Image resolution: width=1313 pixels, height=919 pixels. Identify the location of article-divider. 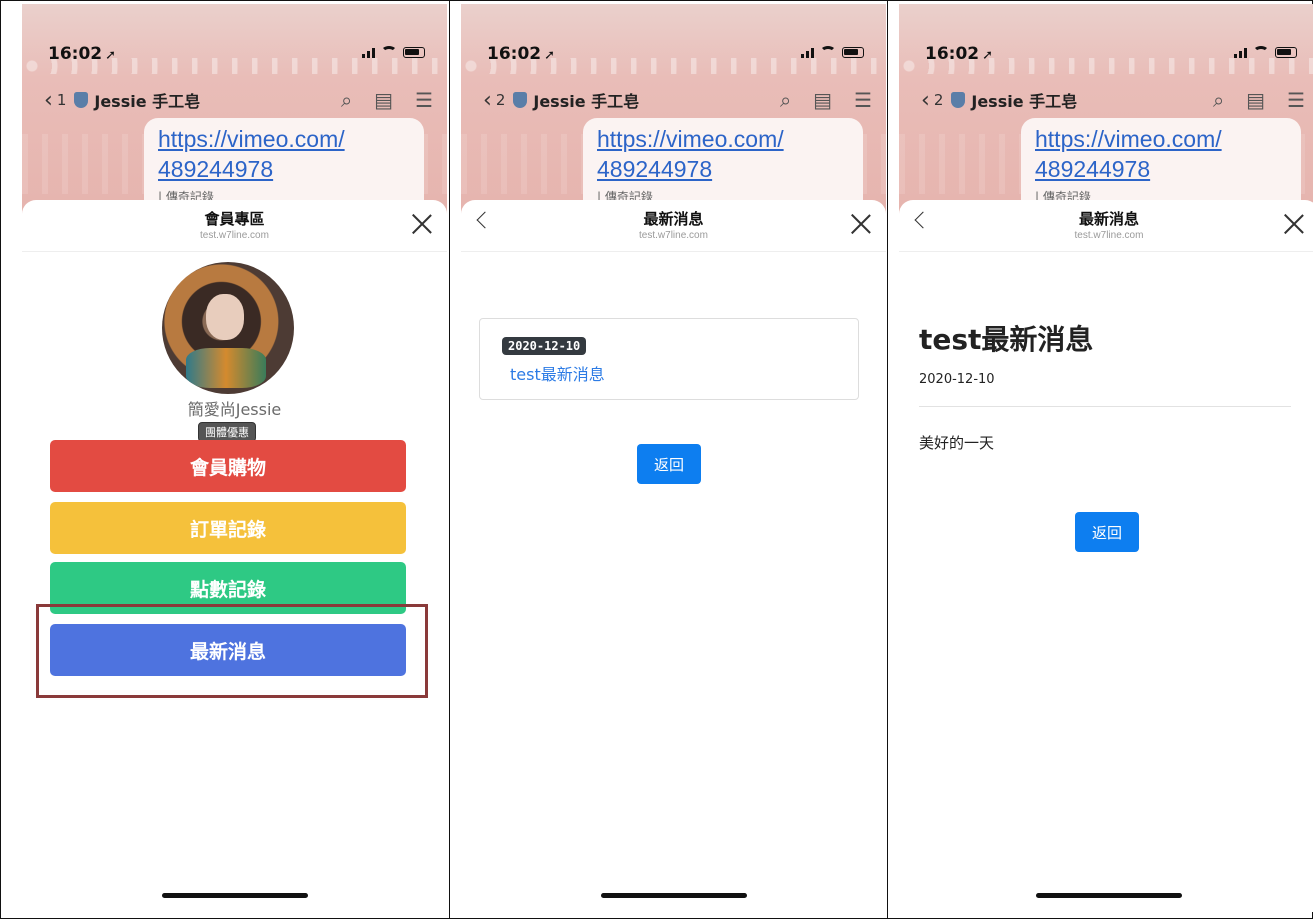
(1105, 406).